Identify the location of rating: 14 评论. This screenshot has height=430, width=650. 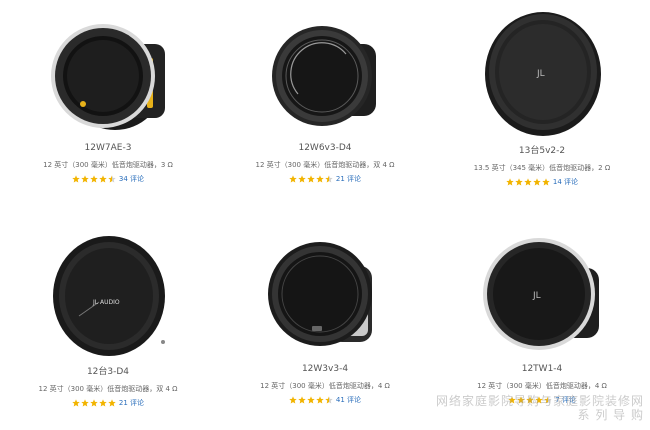
(542, 182).